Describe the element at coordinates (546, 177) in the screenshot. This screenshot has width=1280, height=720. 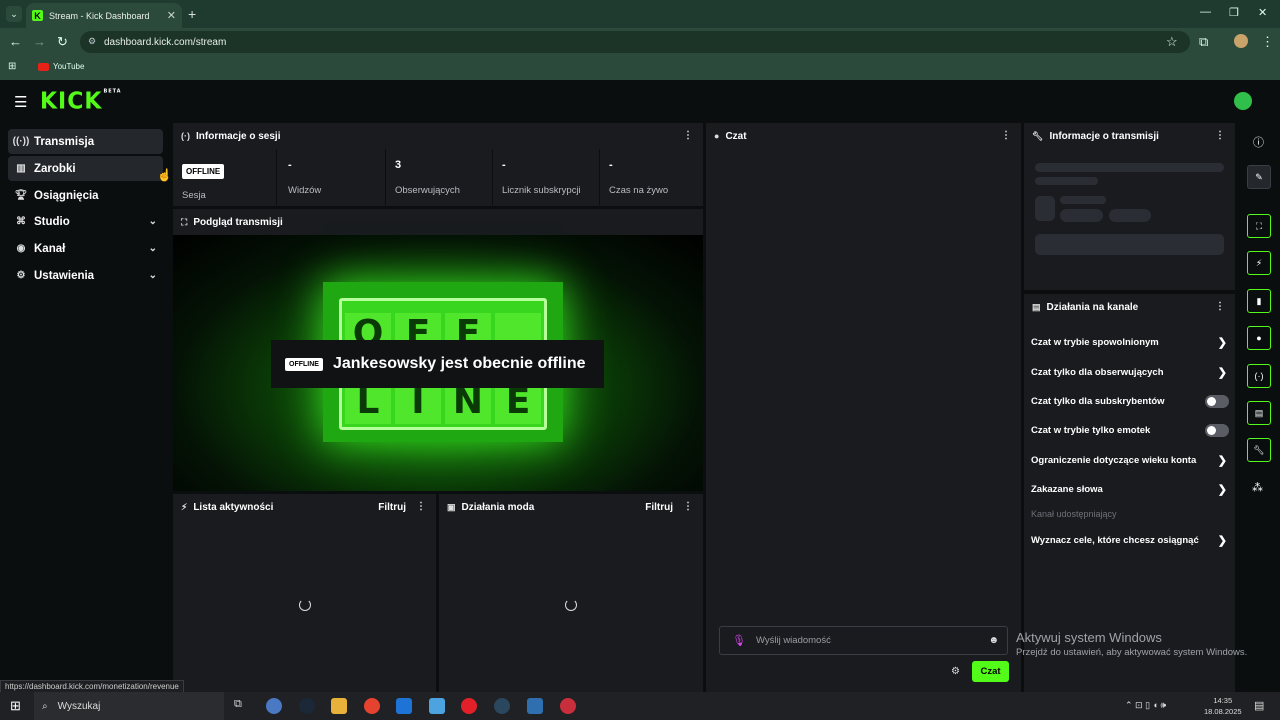
I see `stat-subscriptions: - Licznik subskrypcji` at that location.